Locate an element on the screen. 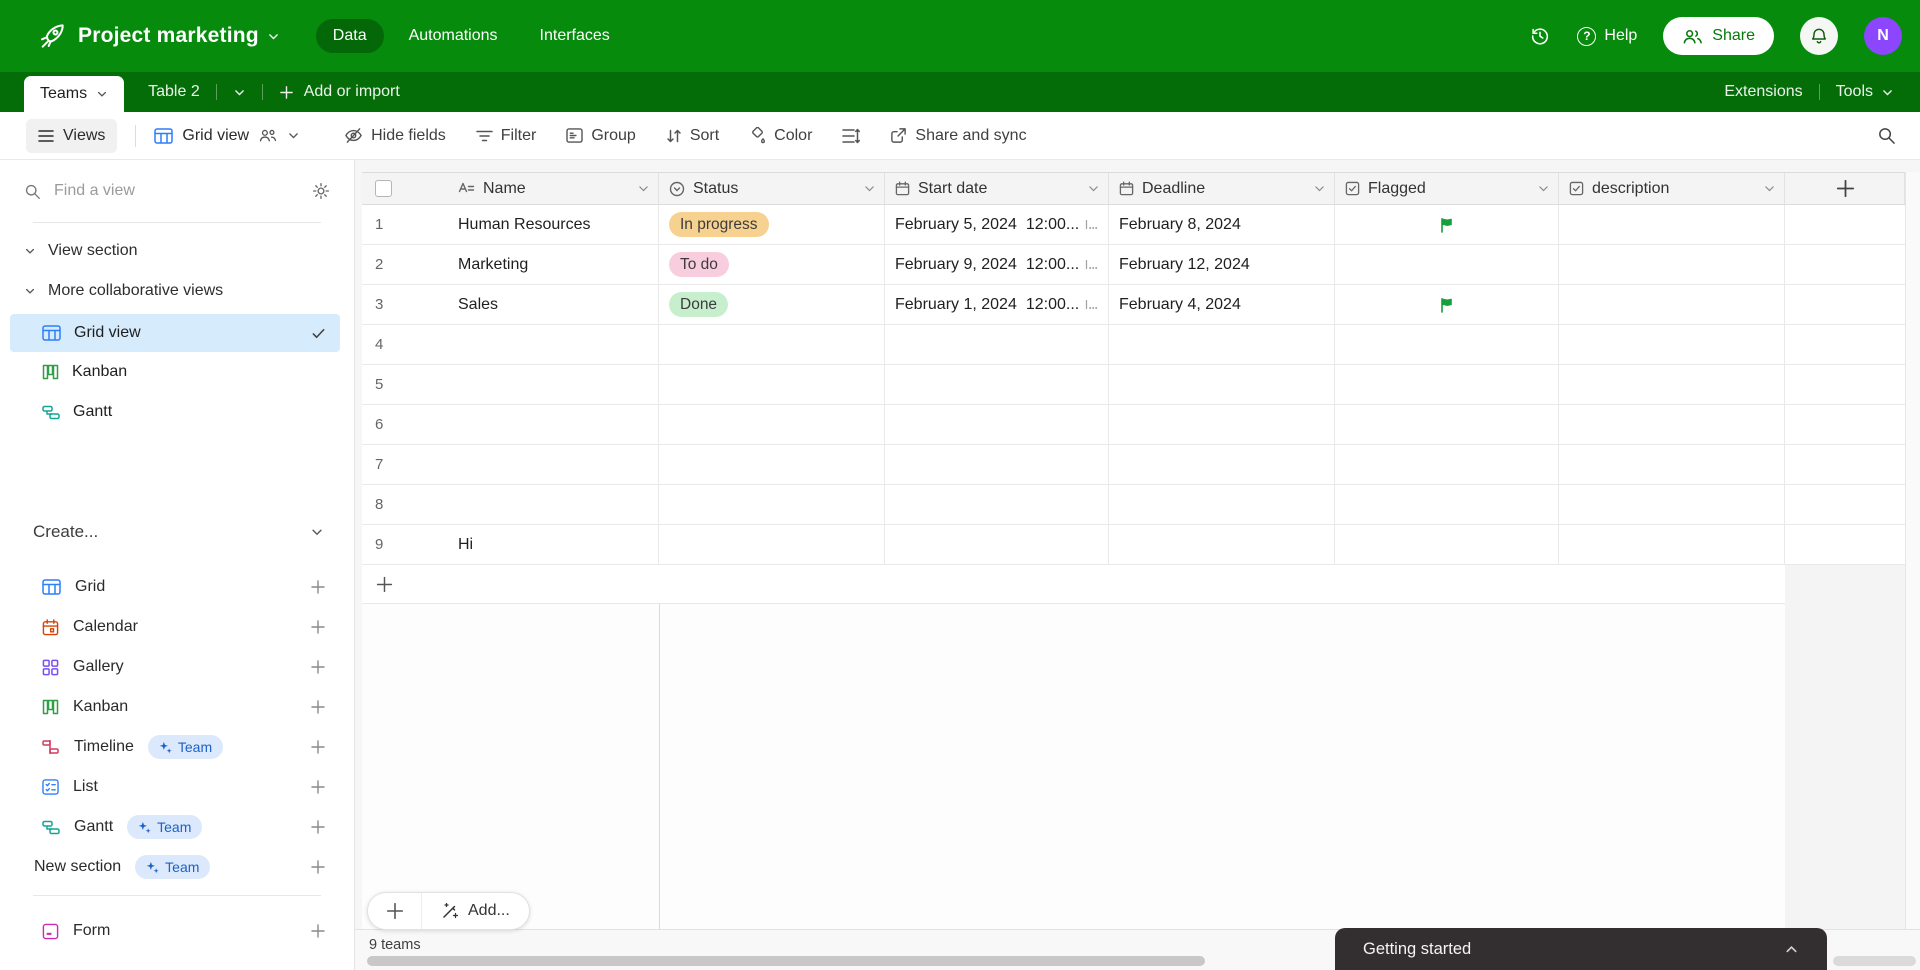  column-header-start-date: Start date is located at coordinates (997, 188).